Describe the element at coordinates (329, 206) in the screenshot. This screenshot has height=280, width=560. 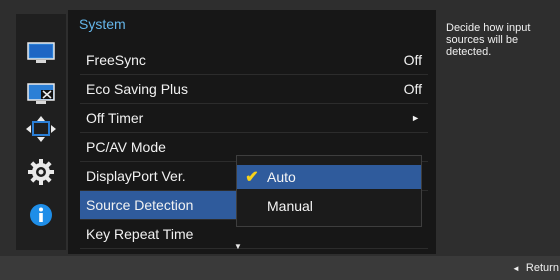
I see `submenu-option-manual: Manual` at that location.